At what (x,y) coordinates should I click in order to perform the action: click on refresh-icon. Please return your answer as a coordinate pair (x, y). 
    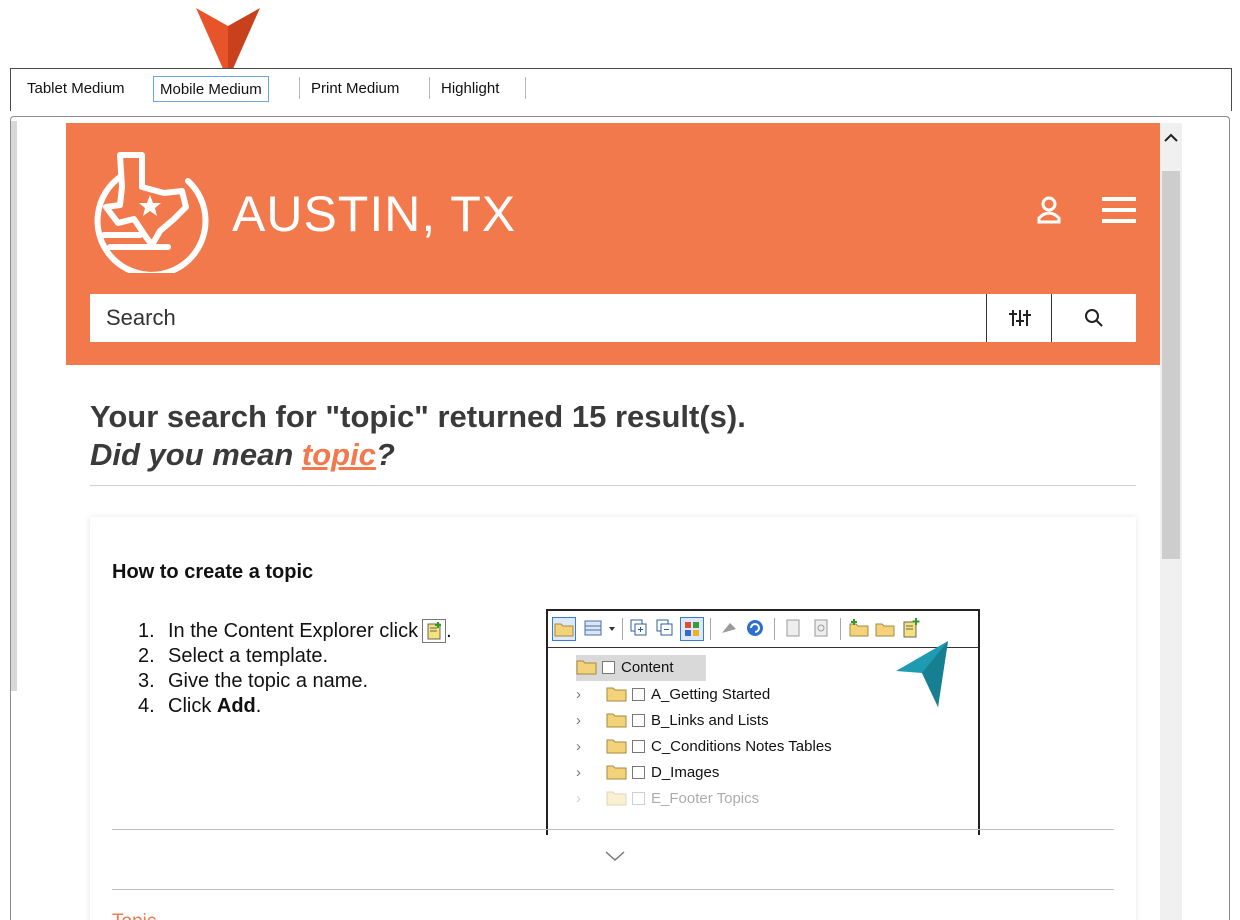
    Looking at the image, I should click on (756, 629).